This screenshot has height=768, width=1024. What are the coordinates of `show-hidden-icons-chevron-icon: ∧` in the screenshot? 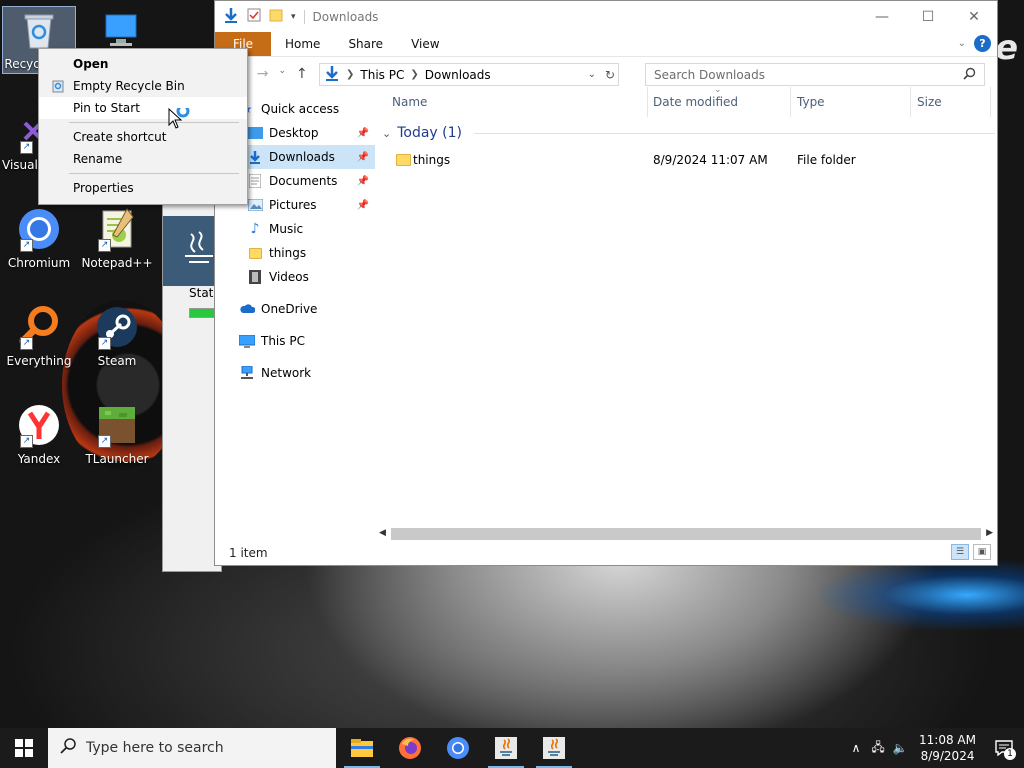 It's located at (856, 748).